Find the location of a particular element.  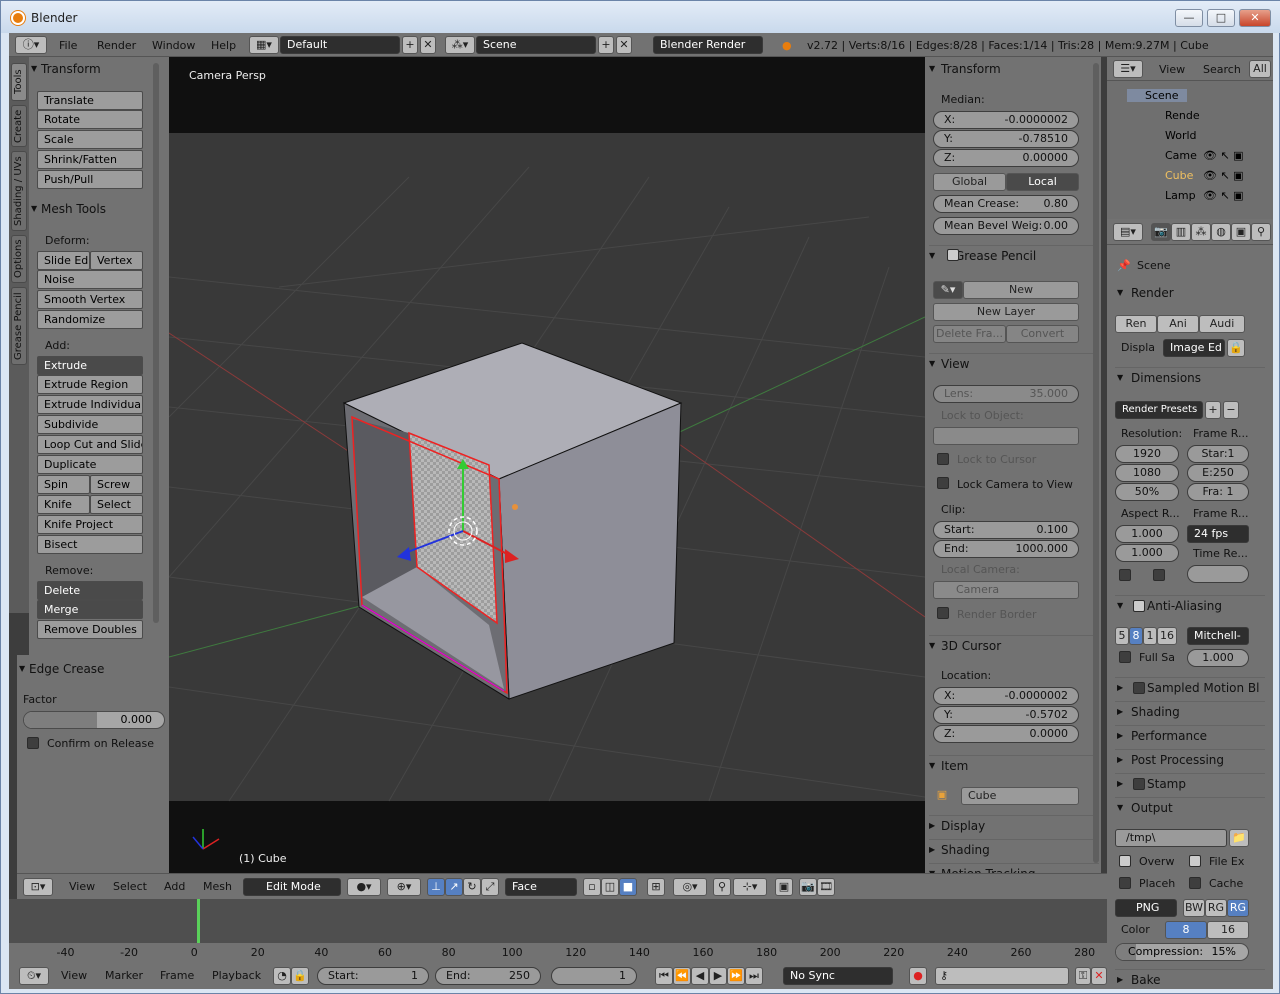

tab-options: Options is located at coordinates (19, 259).